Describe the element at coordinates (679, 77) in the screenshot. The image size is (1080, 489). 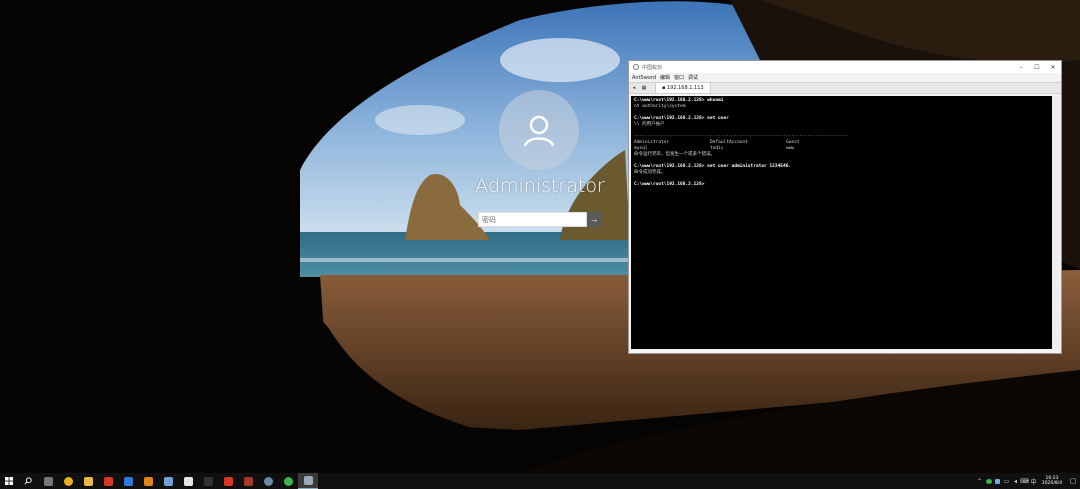
I see `menu-window: 窗口` at that location.